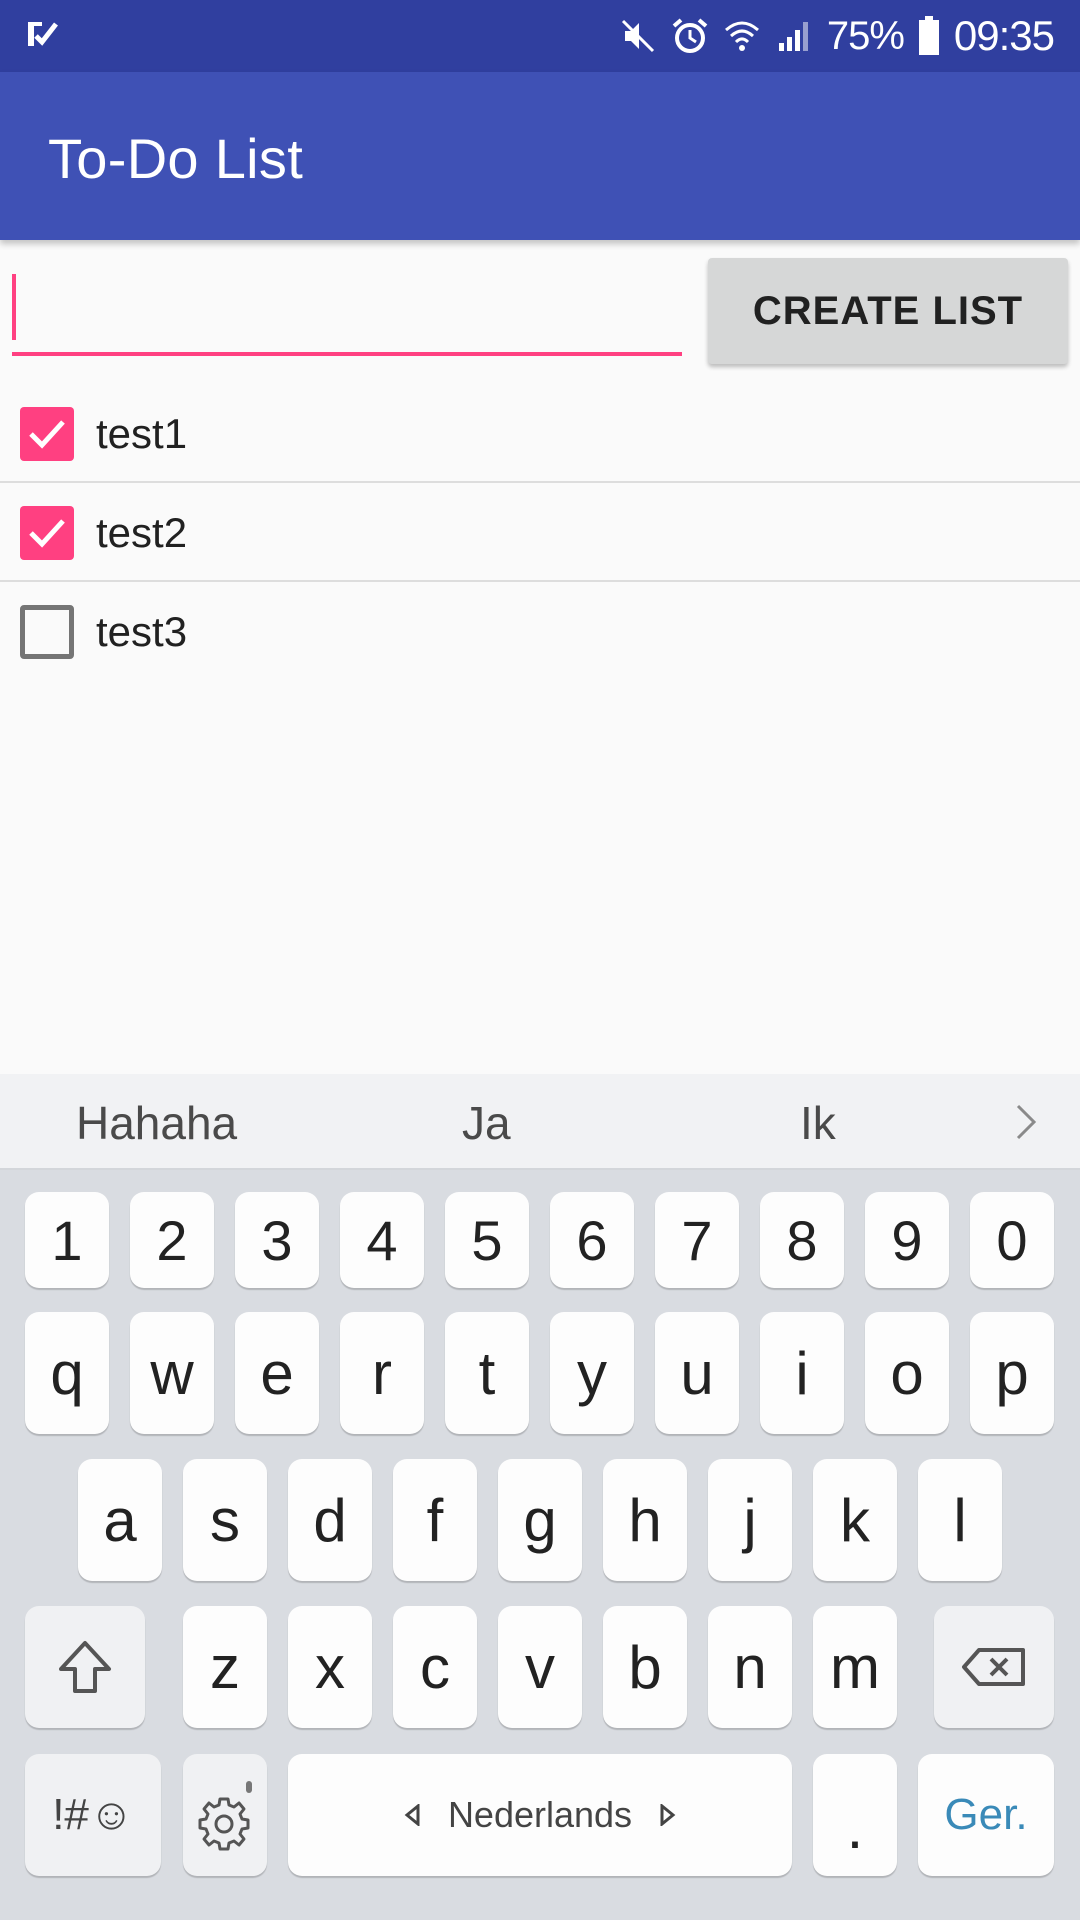  What do you see at coordinates (142, 532) in the screenshot?
I see `list-item-label: test2` at bounding box center [142, 532].